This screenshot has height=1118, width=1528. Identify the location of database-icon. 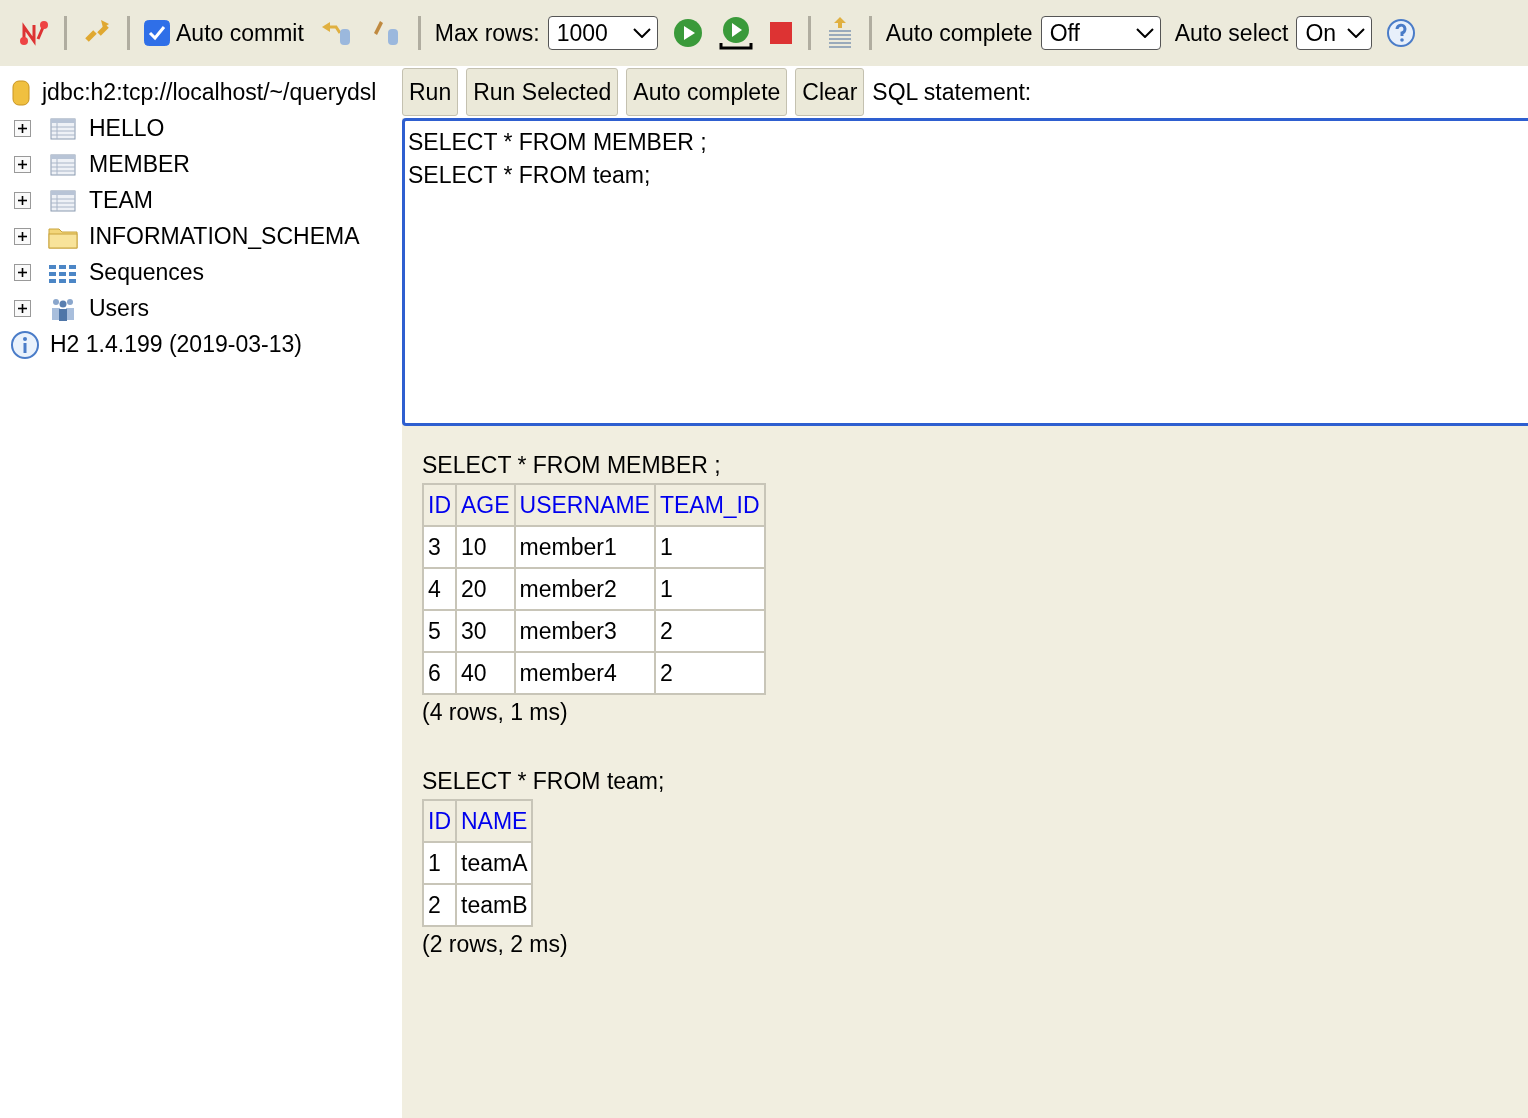
(21, 92).